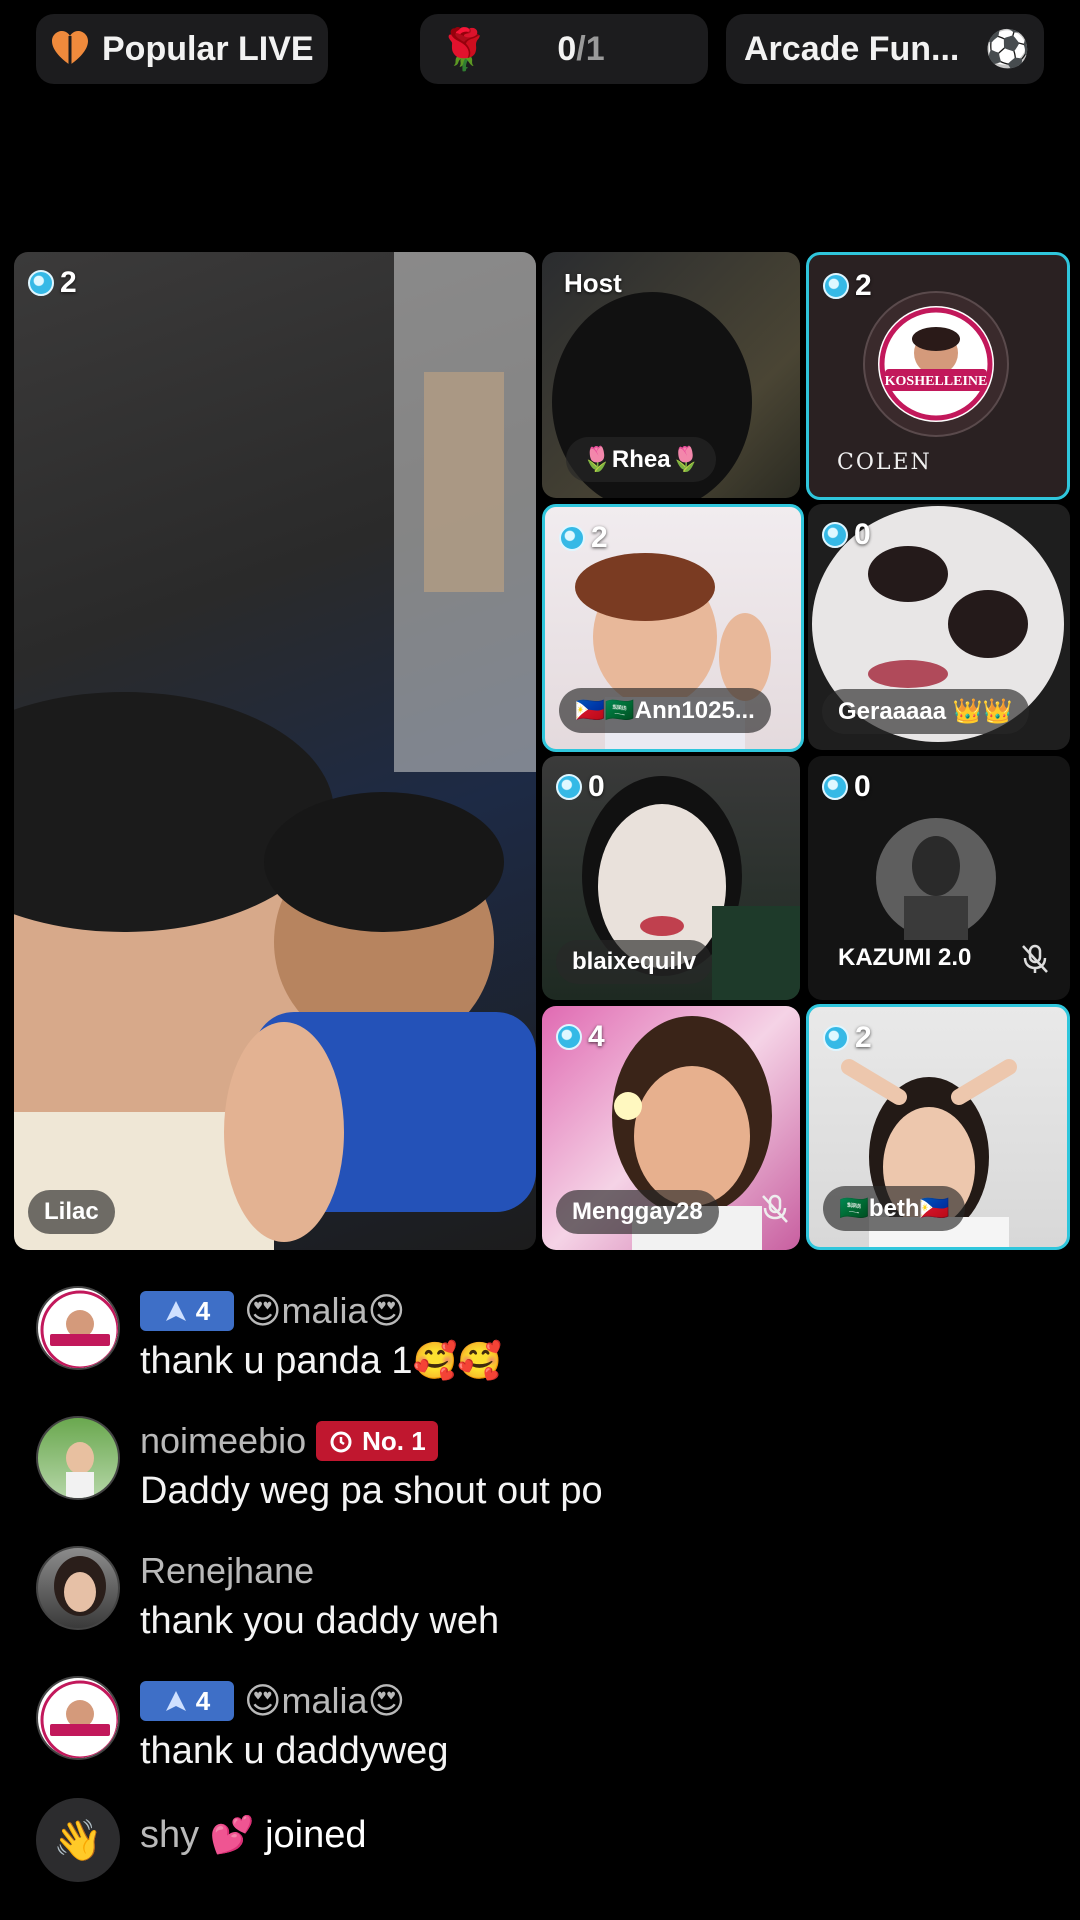  I want to click on guest-tile-kazumi: 0 KAZUMI 2.0, so click(939, 878).